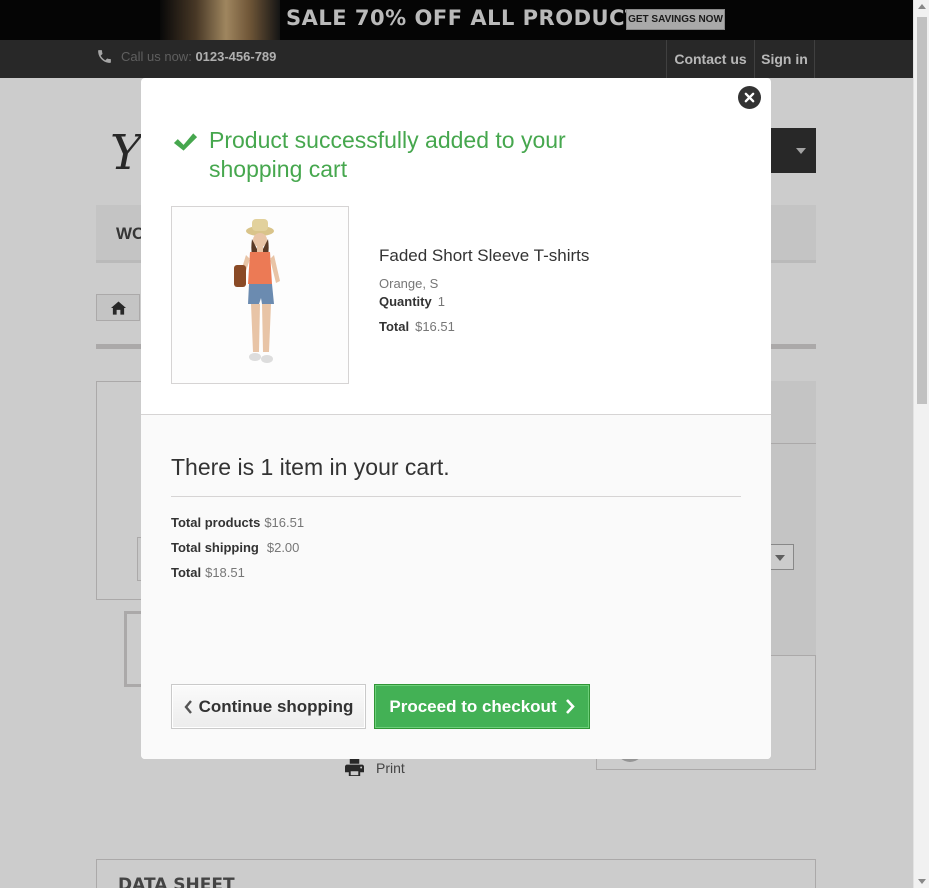 The width and height of the screenshot is (929, 888). Describe the element at coordinates (922, 881) in the screenshot. I see `scroll-down-arrow-icon` at that location.